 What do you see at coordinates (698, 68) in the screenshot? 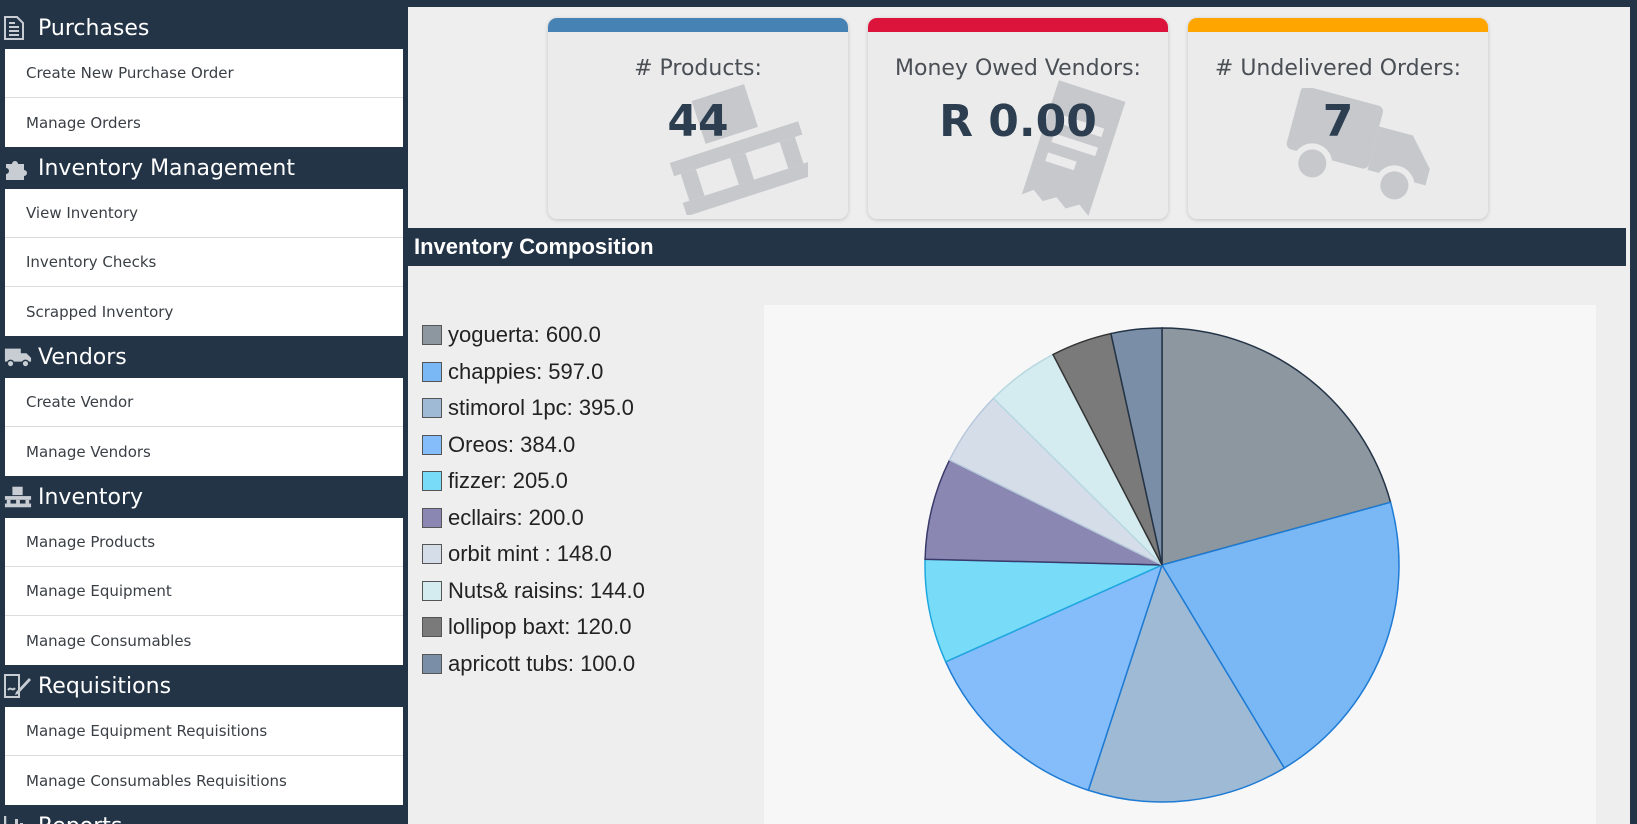
I see `card-label: # Products:` at bounding box center [698, 68].